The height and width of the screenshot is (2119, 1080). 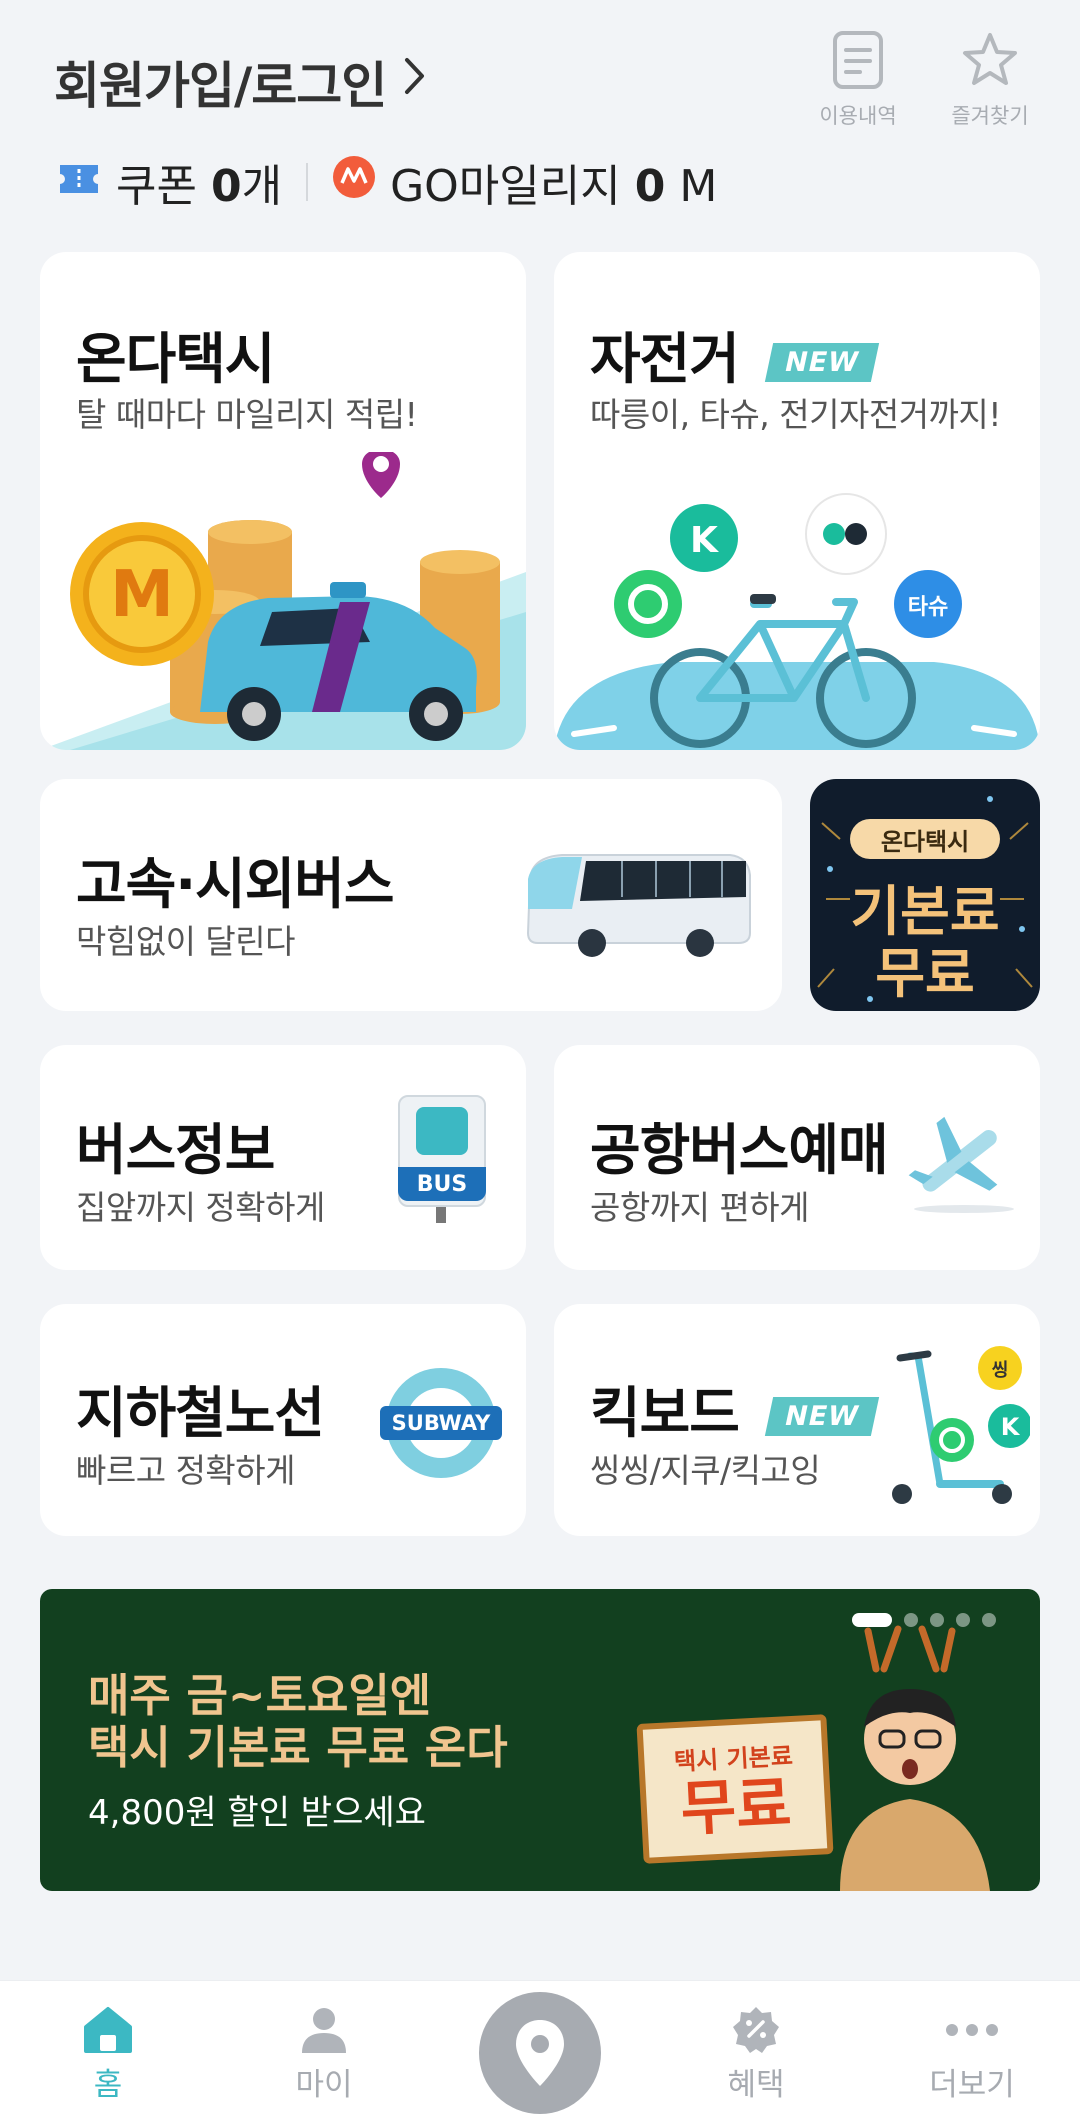 I want to click on subway-sign-icon: SUBWAY, so click(x=441, y=1423).